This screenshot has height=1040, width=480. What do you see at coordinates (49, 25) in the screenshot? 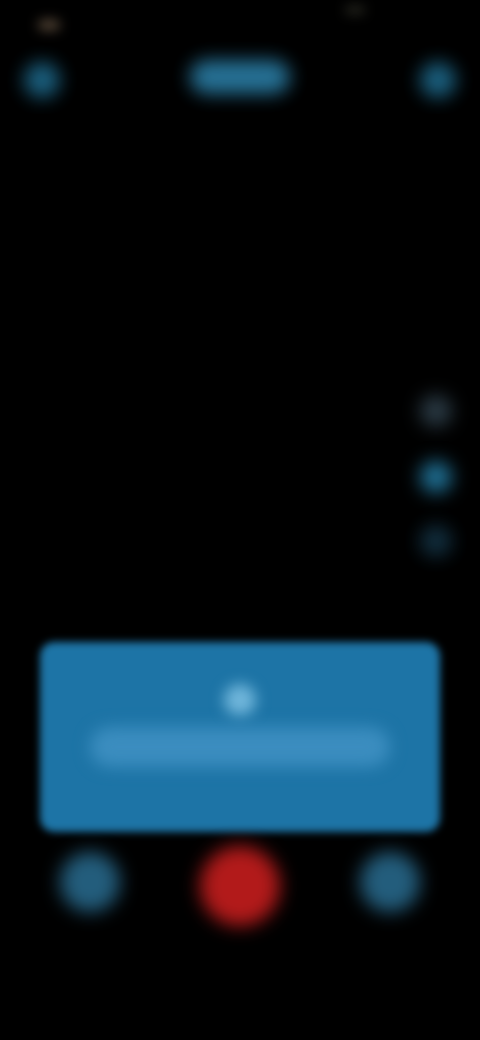
I see `status-indicator` at bounding box center [49, 25].